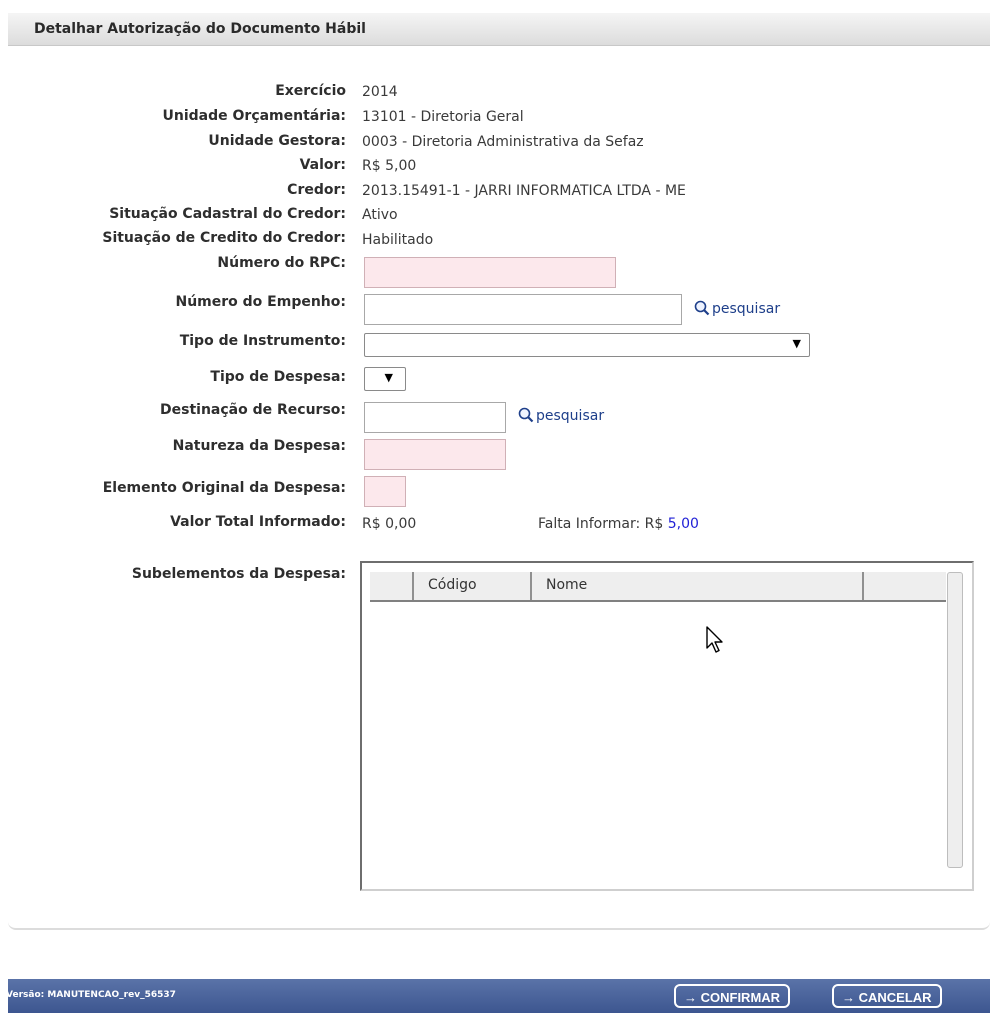 The width and height of the screenshot is (994, 1013). I want to click on grid-scrollbar, so click(955, 720).